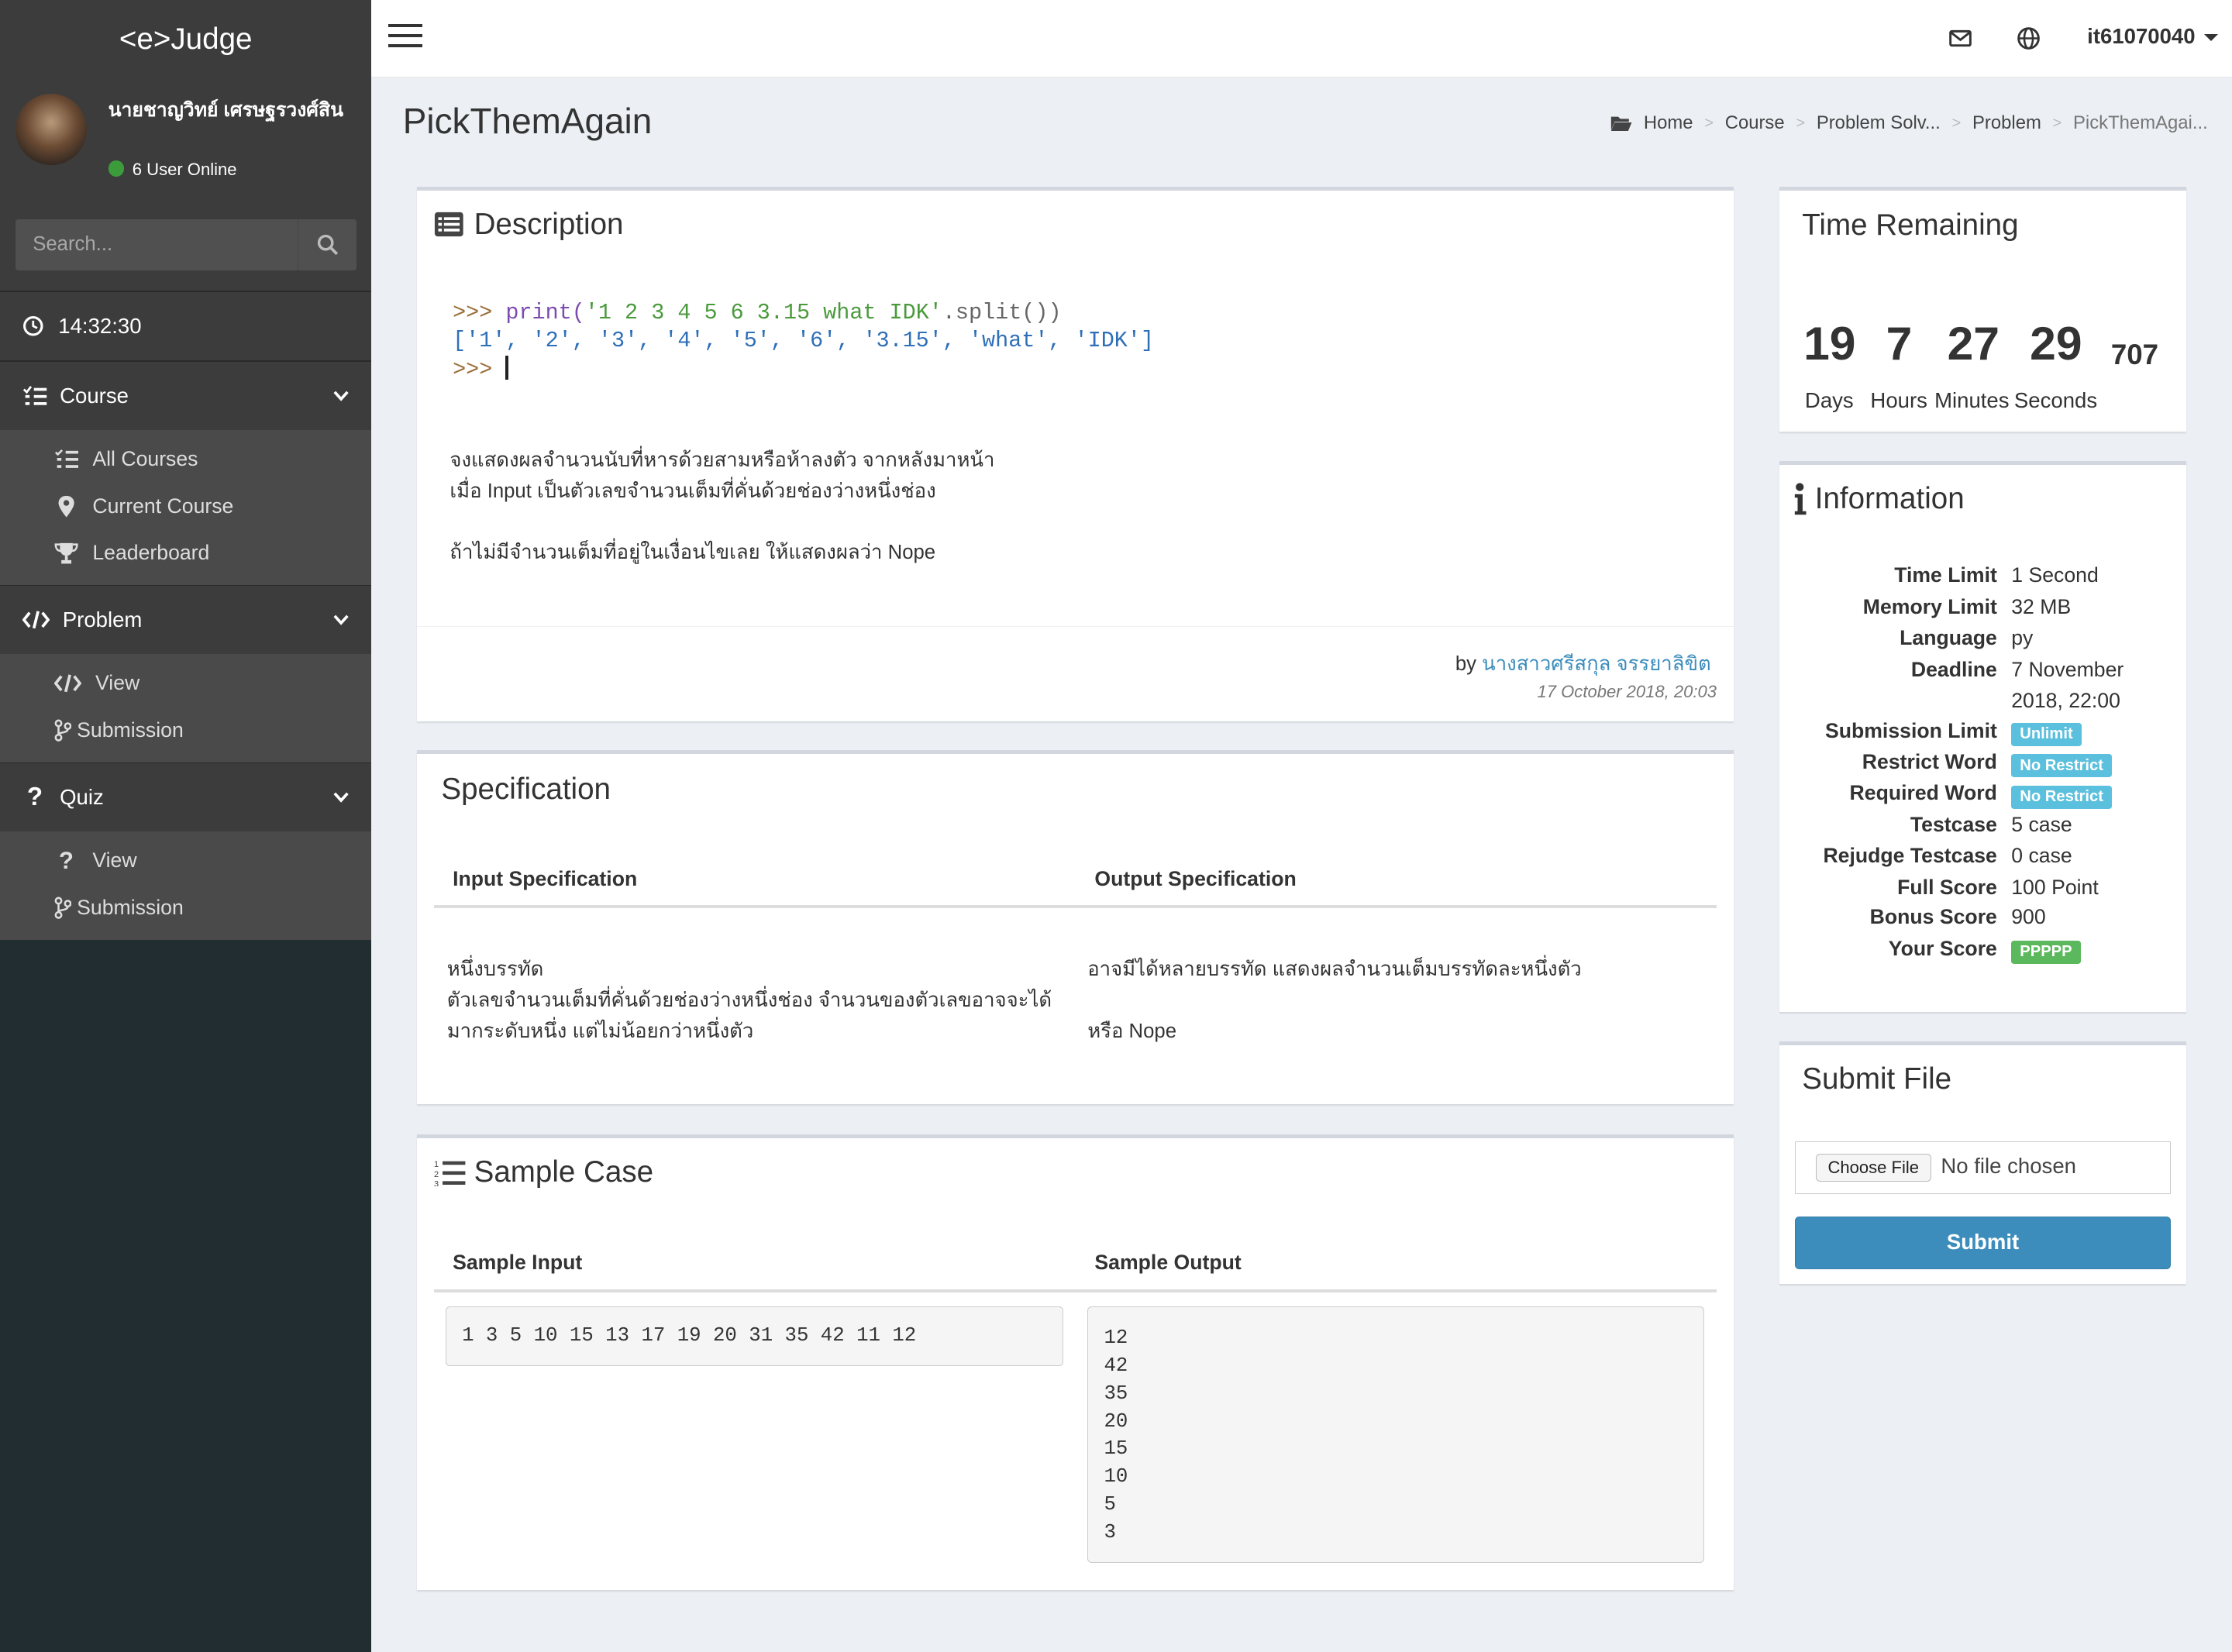 Image resolution: width=2232 pixels, height=1652 pixels. I want to click on svg-text: 2, so click(437, 1174).